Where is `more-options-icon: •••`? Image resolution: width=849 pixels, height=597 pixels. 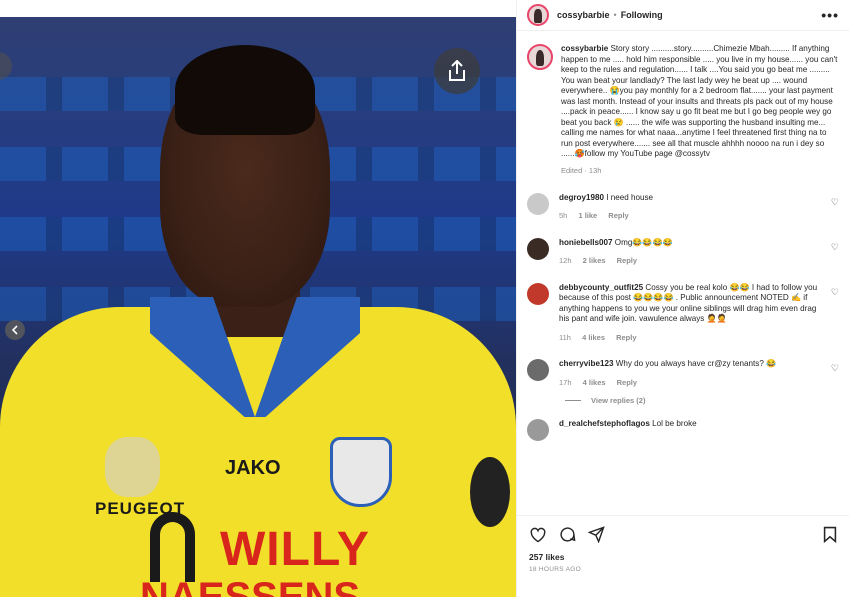
more-options-icon: ••• is located at coordinates (830, 15).